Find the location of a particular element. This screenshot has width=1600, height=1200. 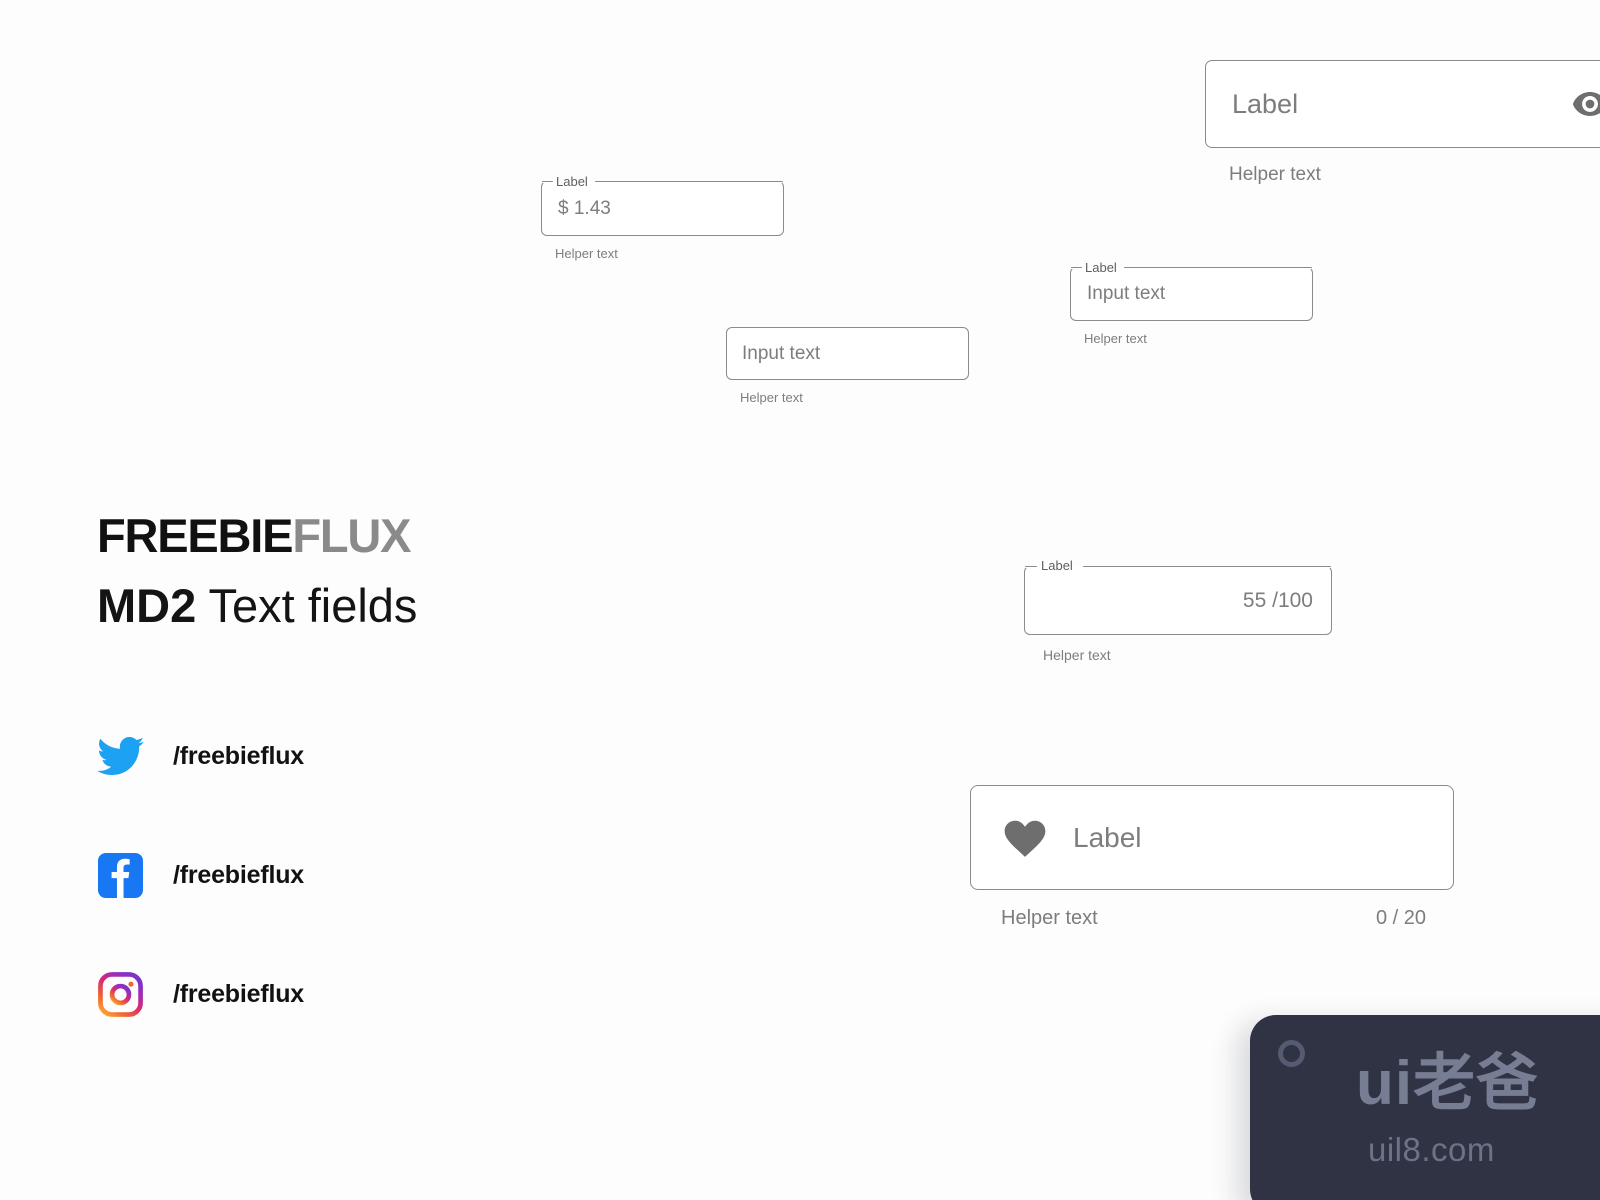

page-title: MD2 Text fields is located at coordinates (397, 605).